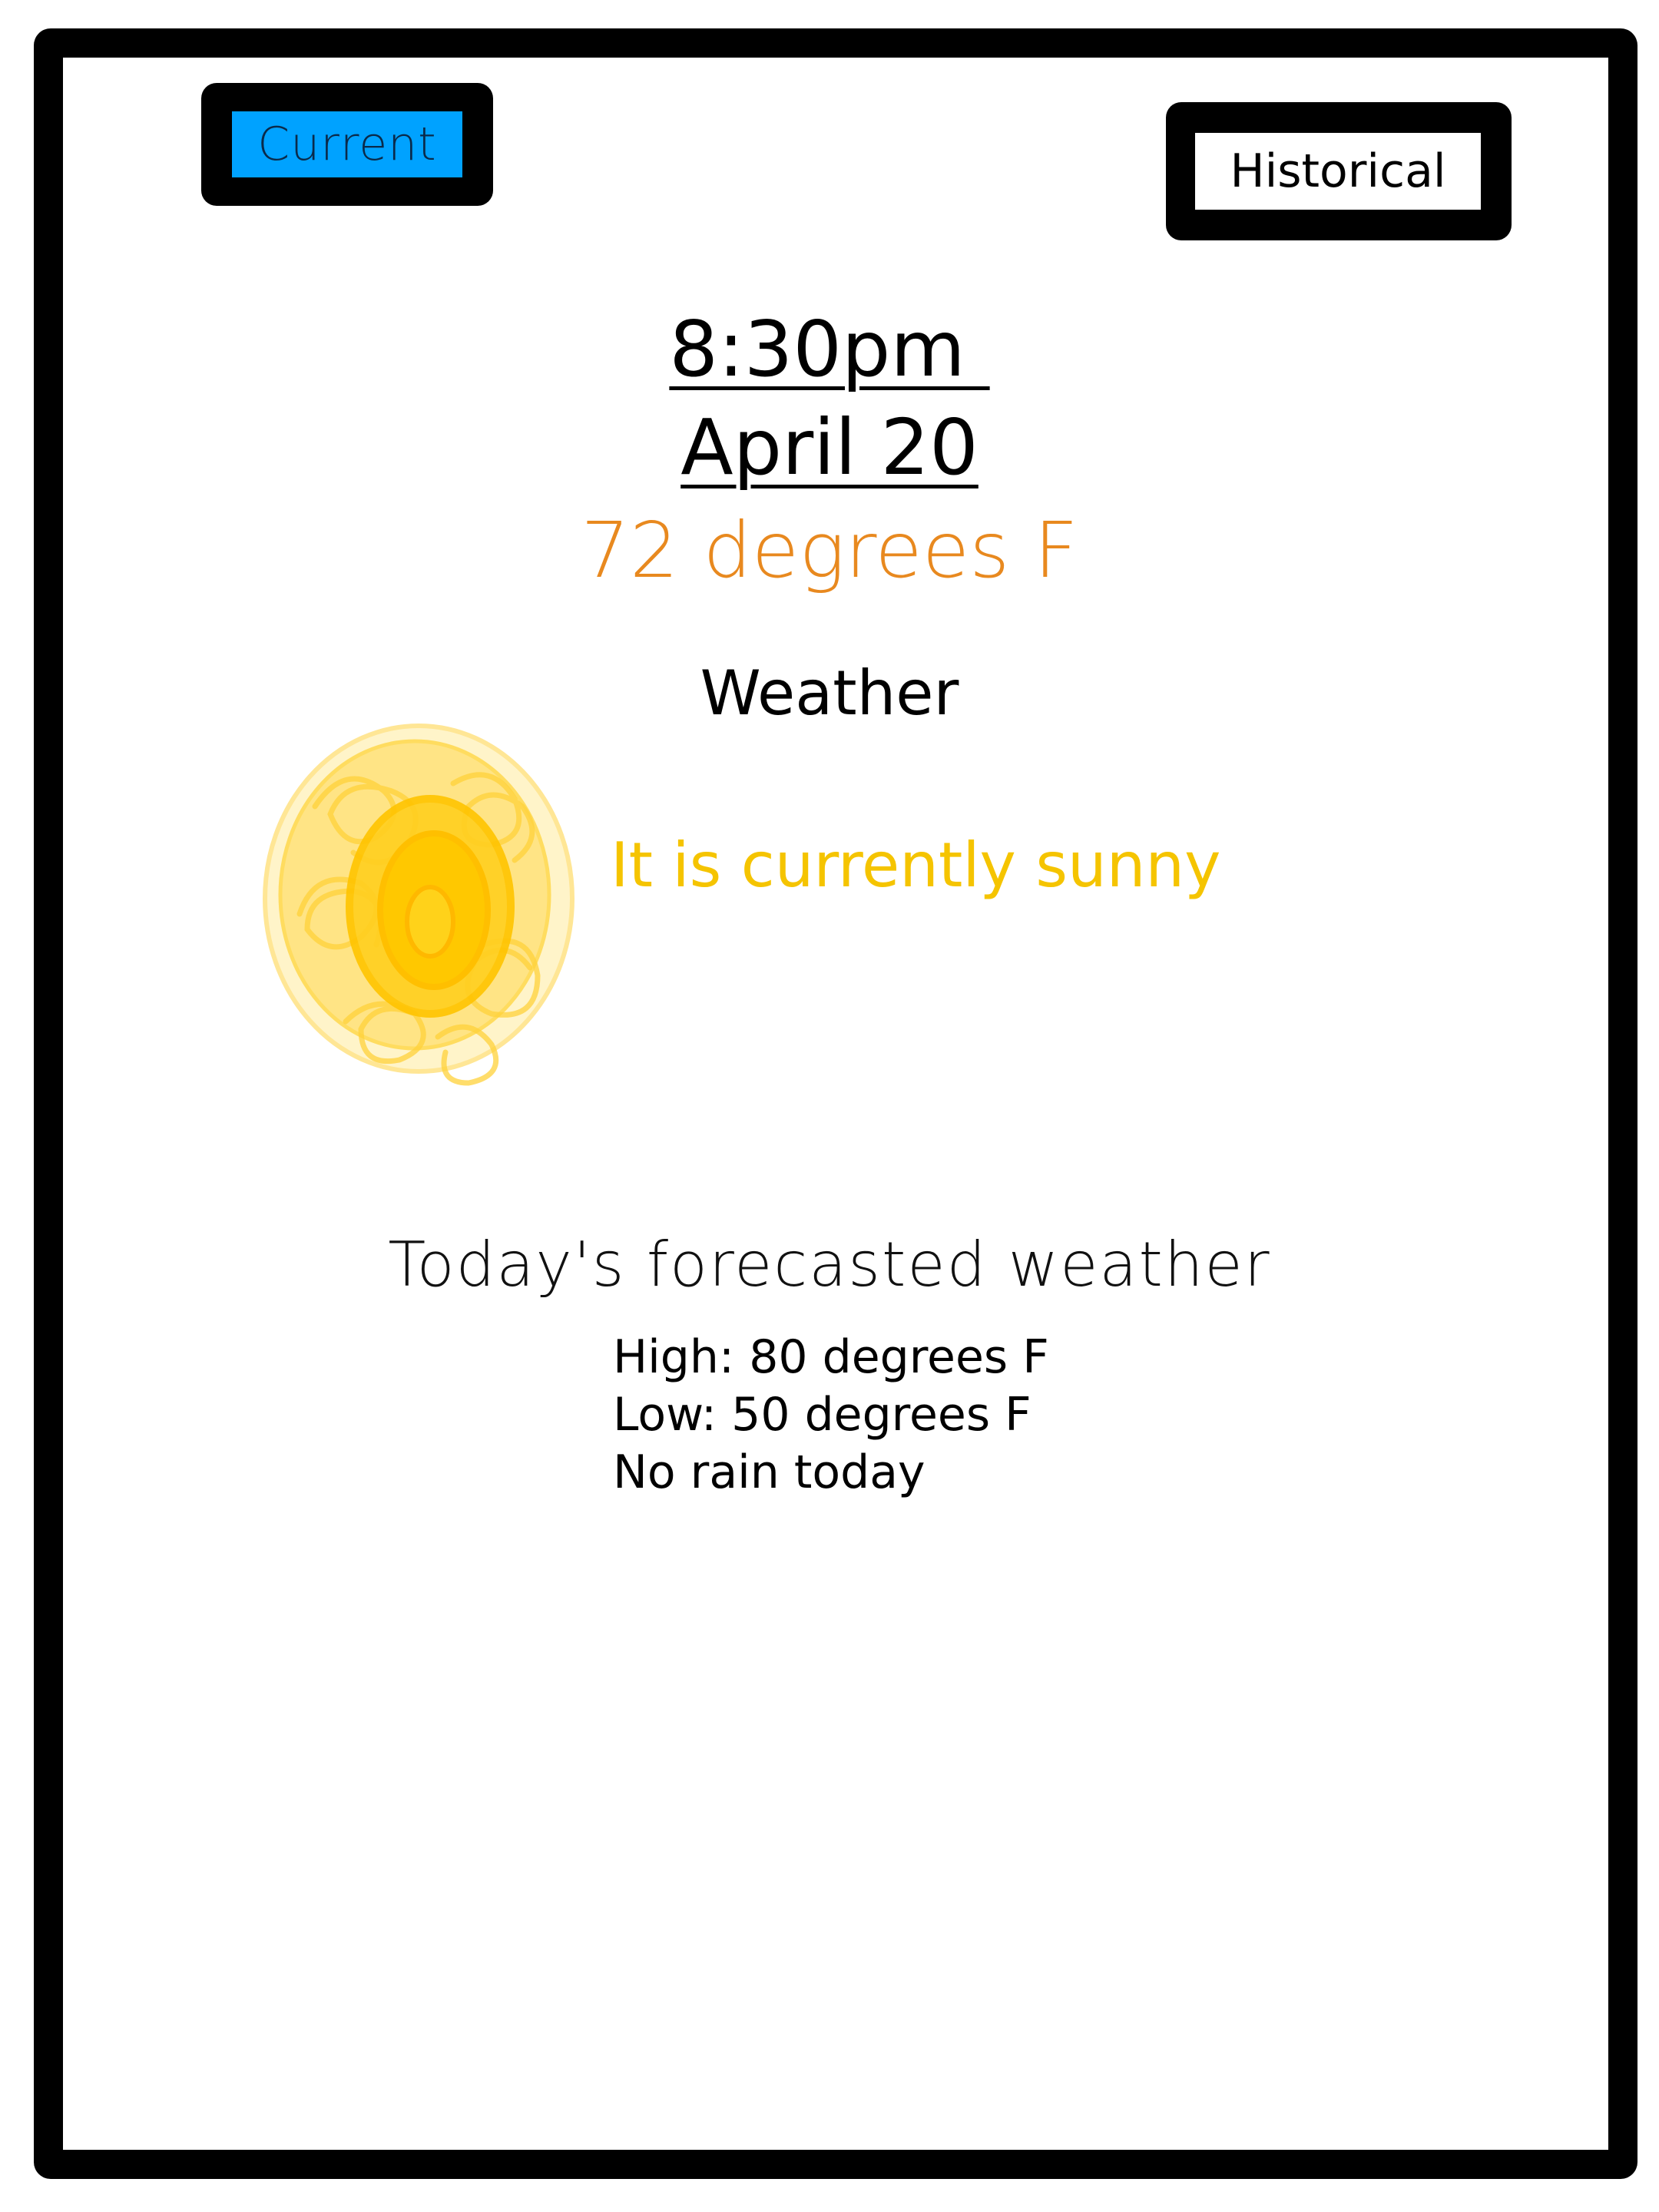 This screenshot has height=2212, width=1659. I want to click on current-time: 8:30pm, so click(829, 349).